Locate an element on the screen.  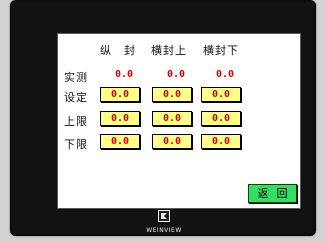
setpoint-input-longitudinal-seal: 0.0 is located at coordinates (120, 94).